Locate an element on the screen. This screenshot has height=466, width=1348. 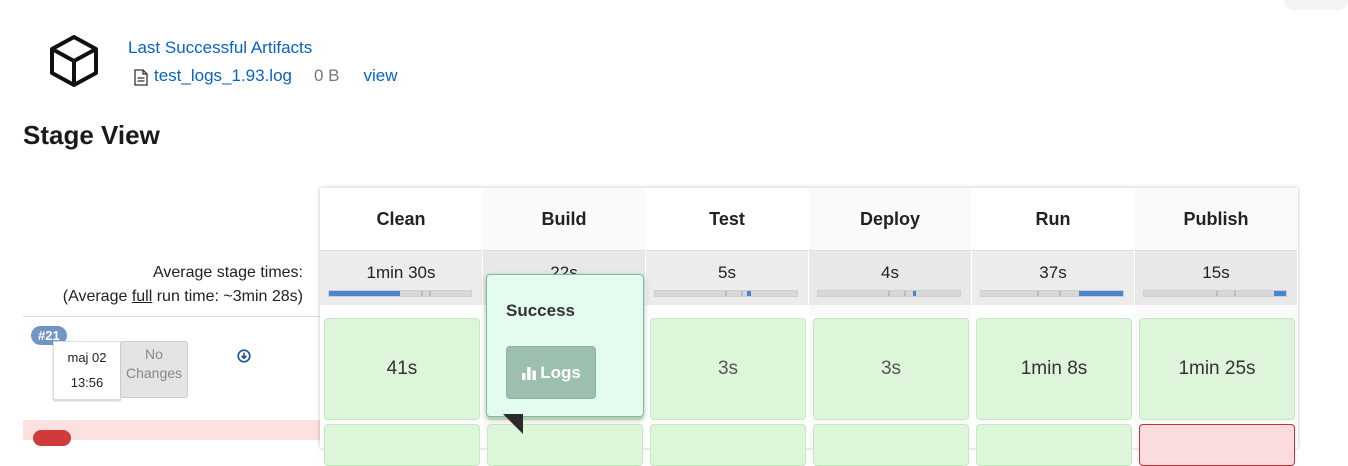
stage-col-clean: Clean 1min 30s 41s is located at coordinates (401, 327).